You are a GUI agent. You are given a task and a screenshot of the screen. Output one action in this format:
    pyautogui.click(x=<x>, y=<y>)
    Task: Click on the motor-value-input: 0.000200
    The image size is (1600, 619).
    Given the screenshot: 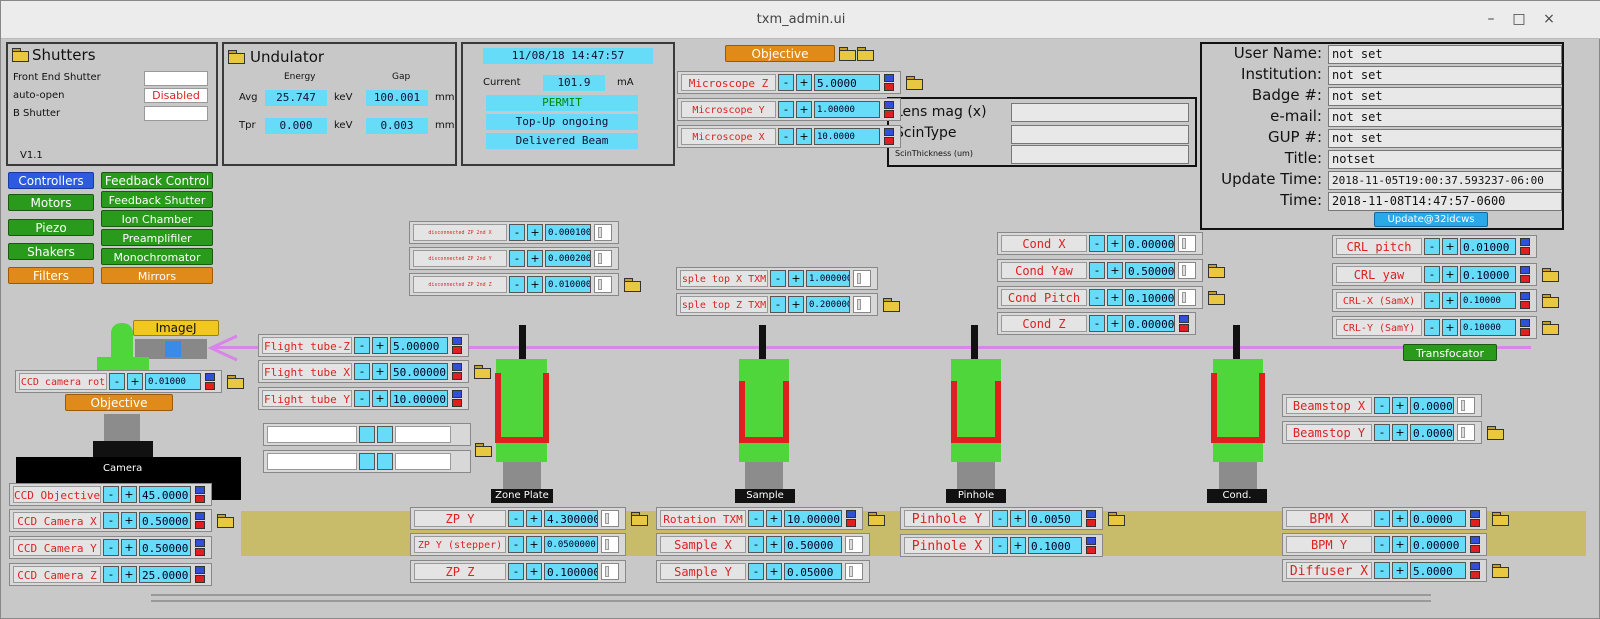 What is the action you would take?
    pyautogui.click(x=568, y=258)
    